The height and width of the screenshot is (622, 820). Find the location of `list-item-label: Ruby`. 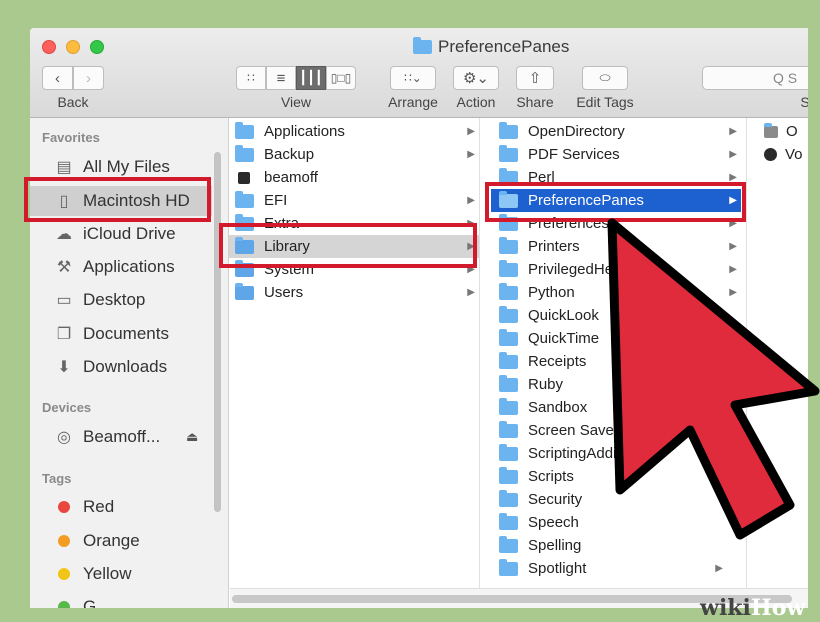

list-item-label: Ruby is located at coordinates (546, 384).